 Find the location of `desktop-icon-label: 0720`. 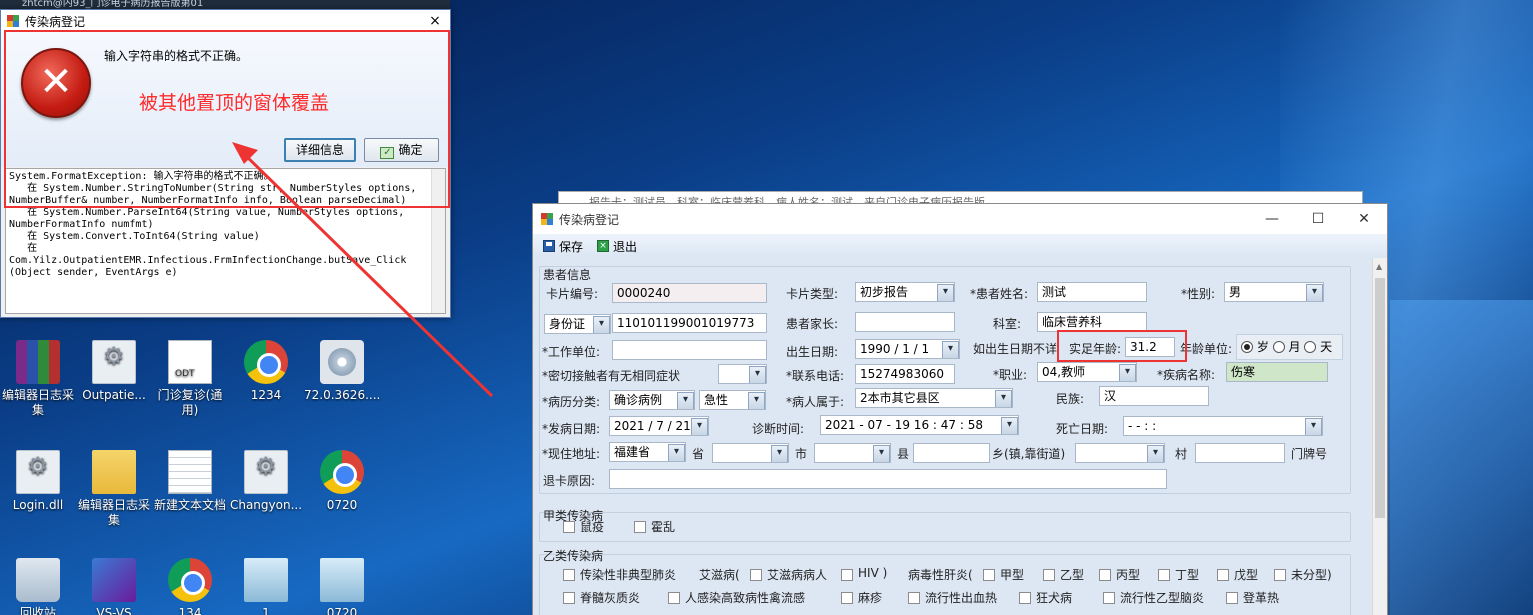

desktop-icon-label: 0720 is located at coordinates (342, 505).